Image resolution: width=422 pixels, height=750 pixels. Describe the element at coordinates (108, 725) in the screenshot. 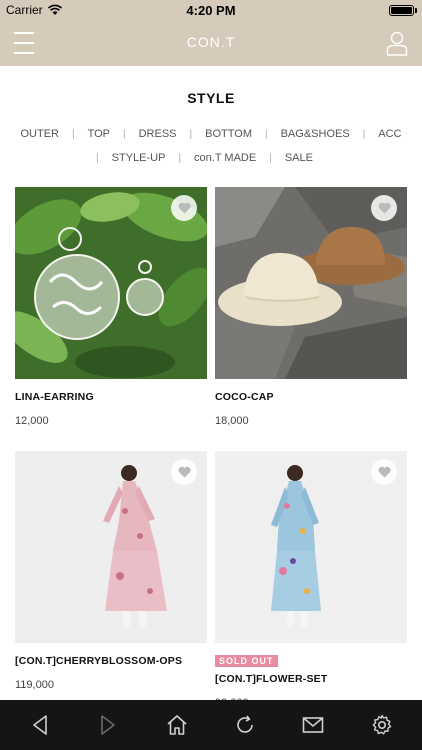

I see `forward-arrow-icon` at that location.